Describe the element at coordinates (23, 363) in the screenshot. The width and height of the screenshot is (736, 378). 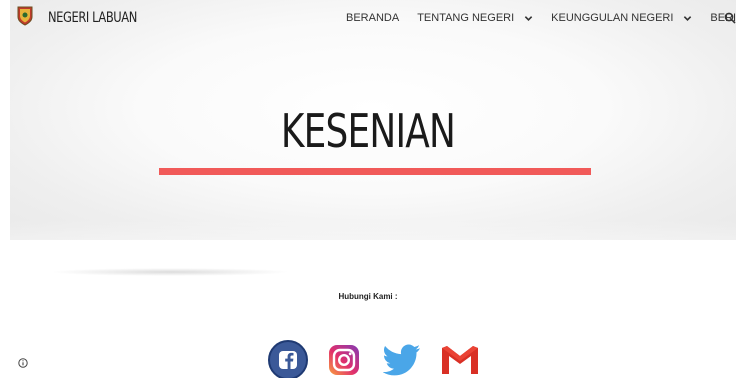
I see `info-icon` at that location.